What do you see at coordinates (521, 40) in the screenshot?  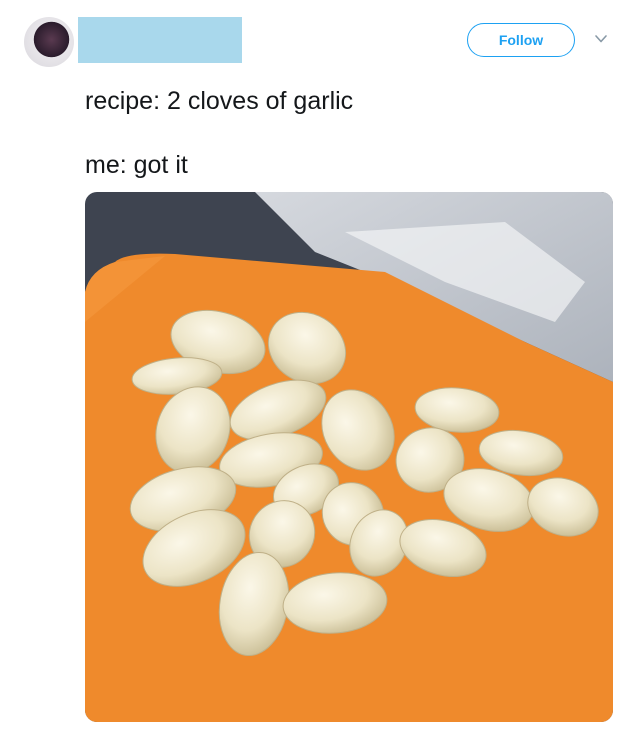 I see `follow-button: Follow` at bounding box center [521, 40].